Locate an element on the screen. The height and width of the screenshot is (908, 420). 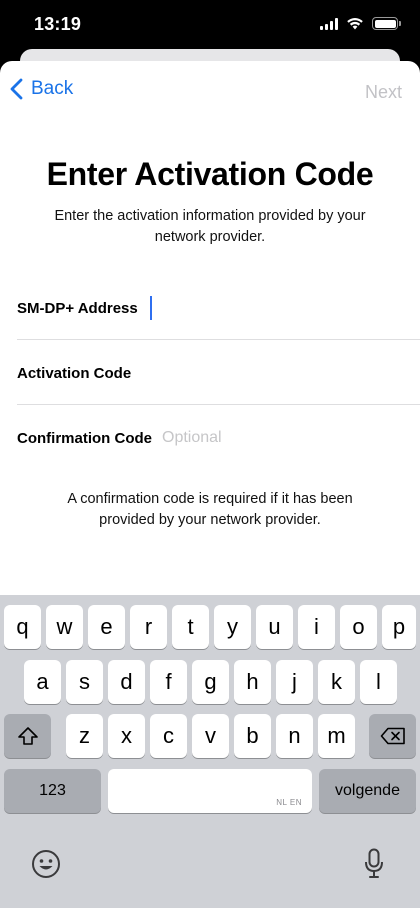
key-g: g is located at coordinates (210, 682).